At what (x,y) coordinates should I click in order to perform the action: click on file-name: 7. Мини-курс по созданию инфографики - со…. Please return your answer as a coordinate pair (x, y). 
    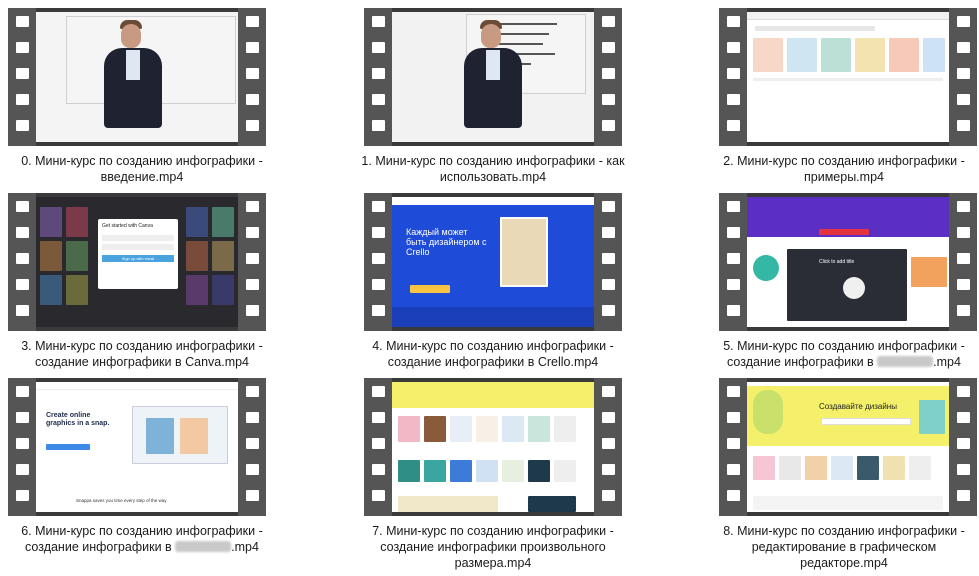
    Looking at the image, I should click on (493, 547).